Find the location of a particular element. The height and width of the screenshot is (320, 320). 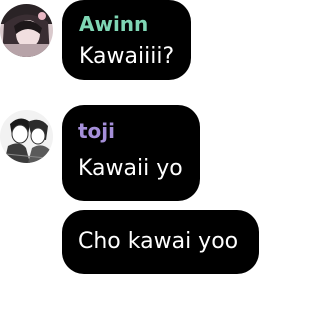

avatar-toji is located at coordinates (26, 136).